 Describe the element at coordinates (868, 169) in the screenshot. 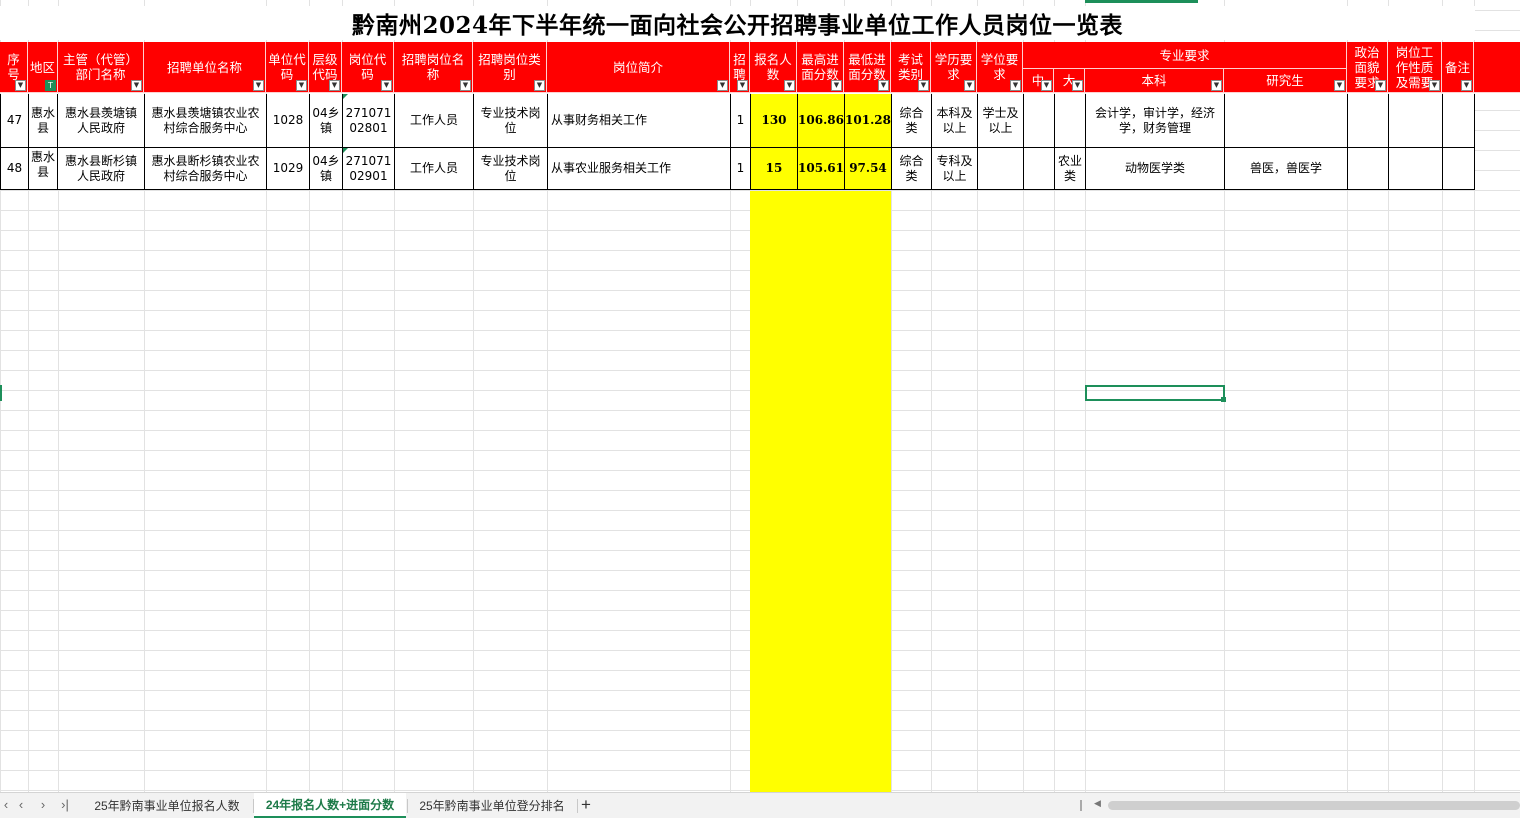

I see `cell-min-score: 97.54` at that location.